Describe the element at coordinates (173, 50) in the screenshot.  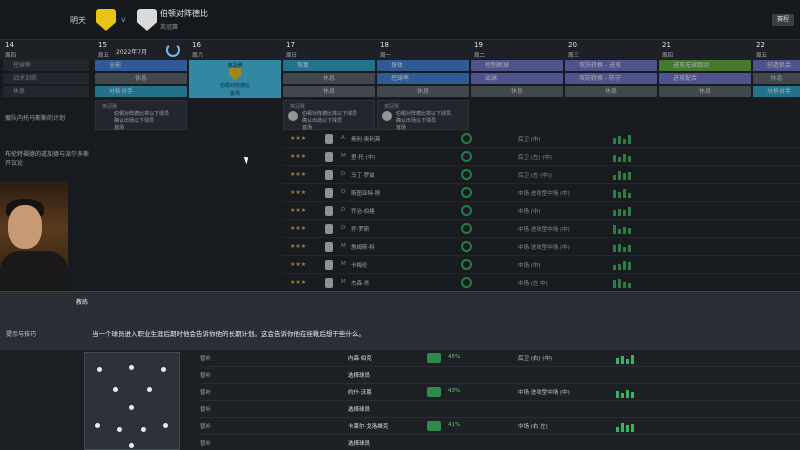
I see `loading-spinner-icon` at that location.